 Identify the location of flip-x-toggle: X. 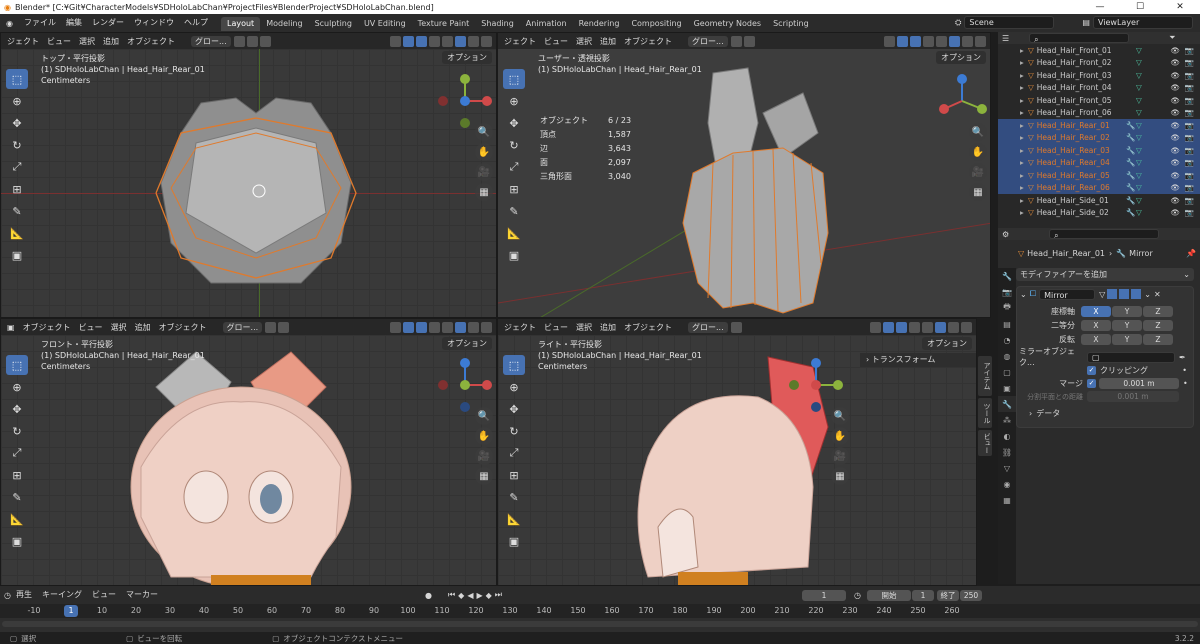
(1096, 339).